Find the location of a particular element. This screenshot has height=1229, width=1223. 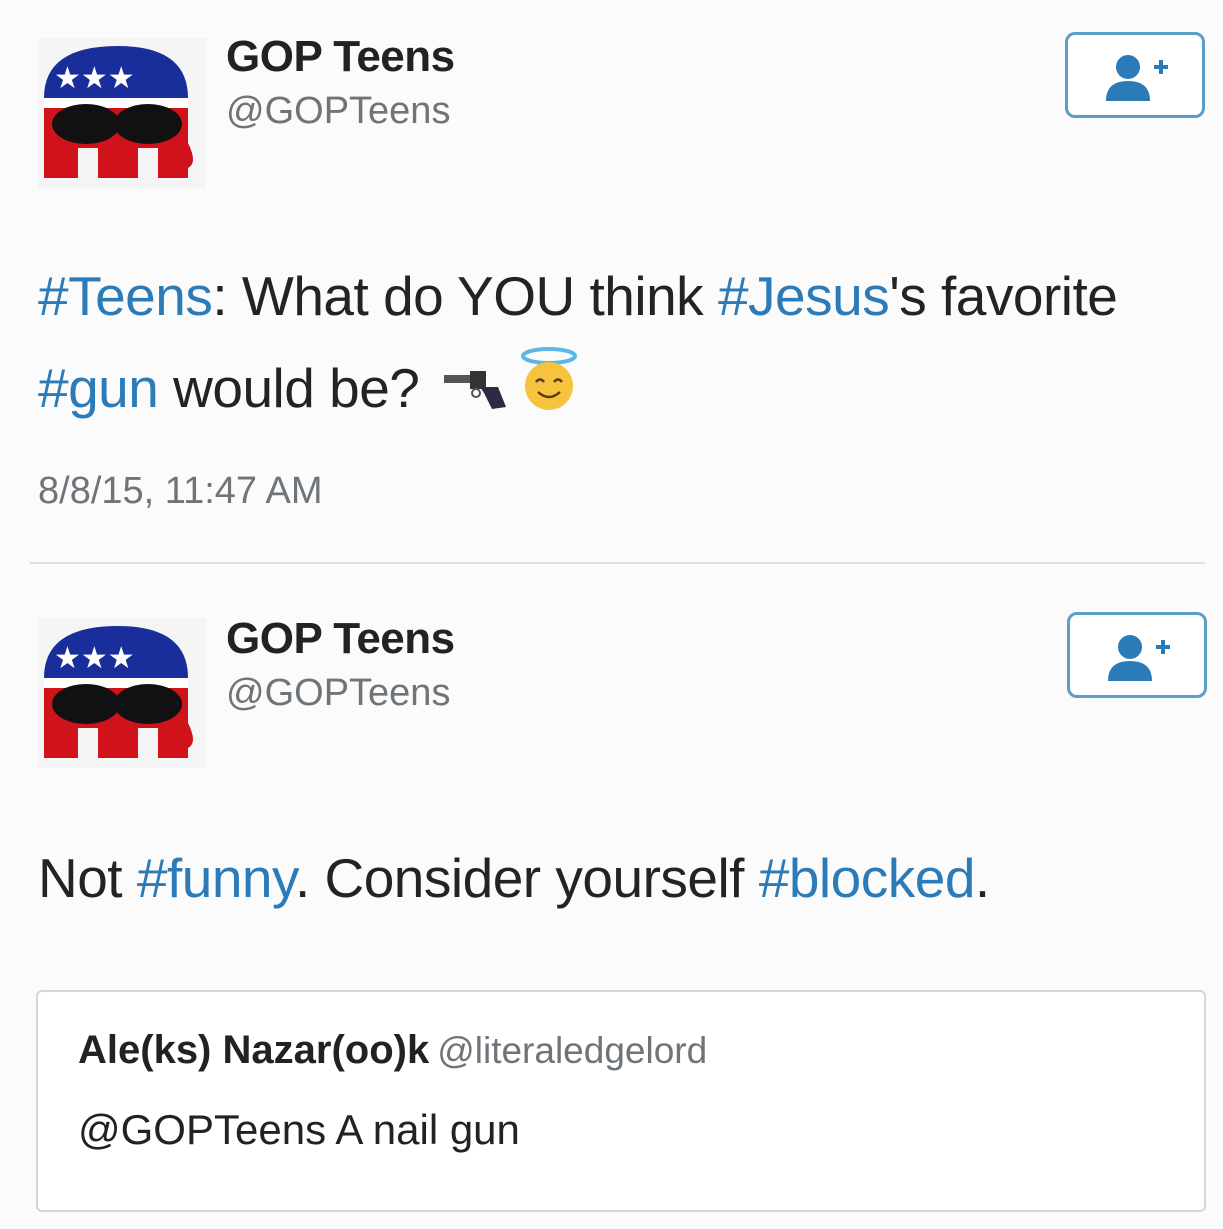

hashtag-jesus: #Jesus is located at coordinates (804, 296).